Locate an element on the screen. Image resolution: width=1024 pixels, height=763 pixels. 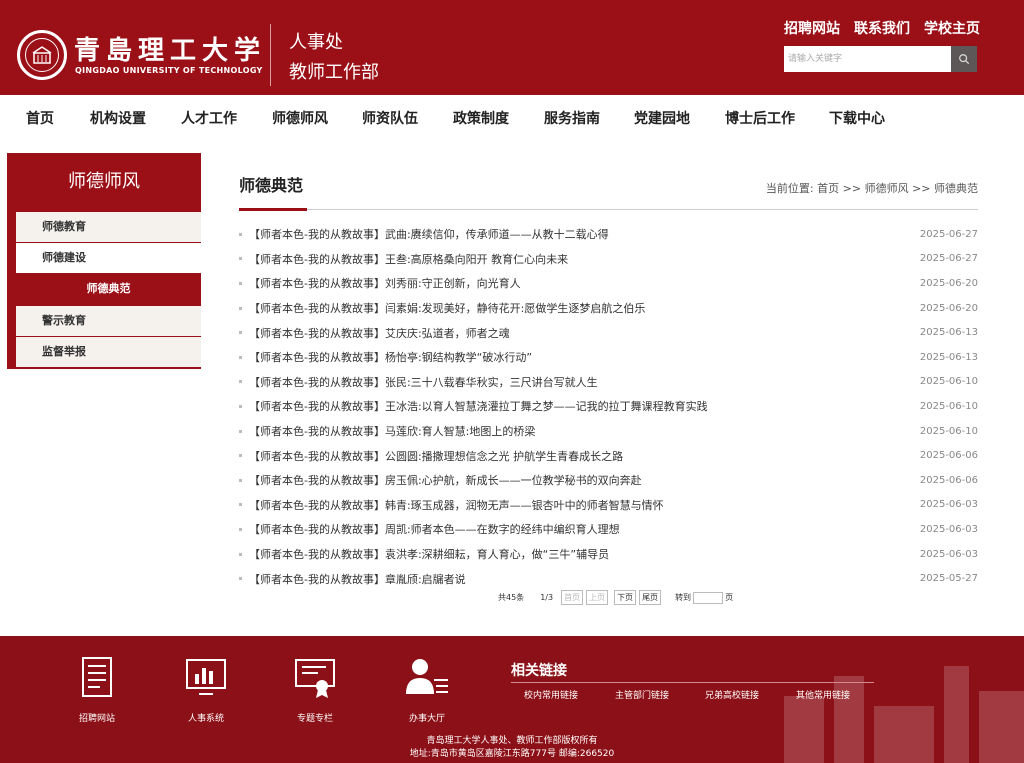
news-row: 【师者本色-我的从教故事】马莲欣:育人智慧:地图上的桥梁 2025-06-10 is located at coordinates (608, 431).